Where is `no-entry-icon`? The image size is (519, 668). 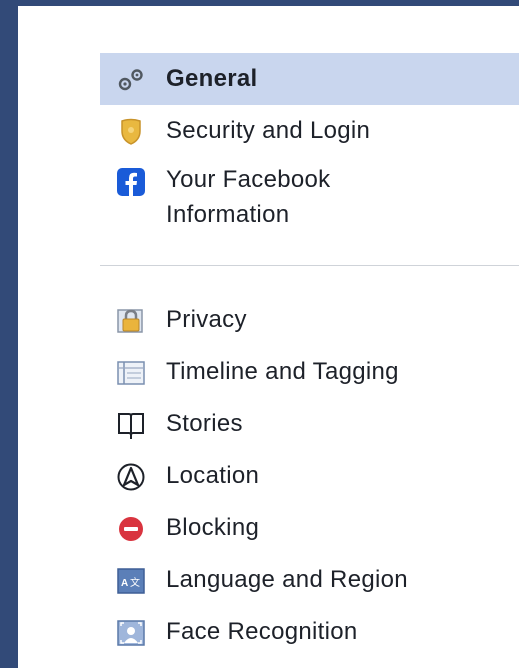 no-entry-icon is located at coordinates (131, 529).